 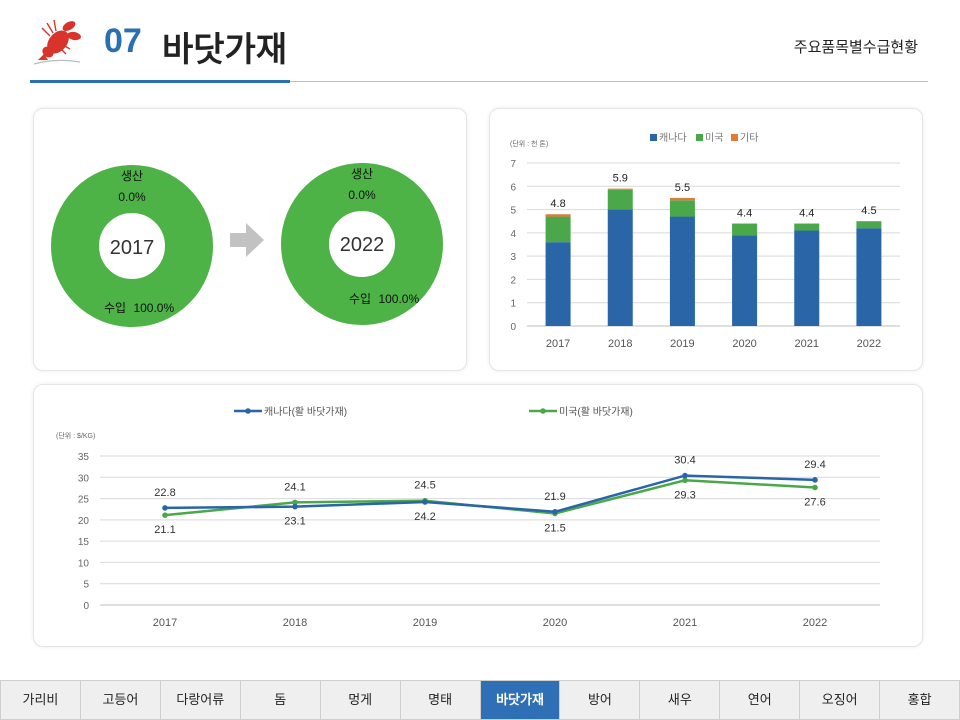 I want to click on line-xtick-label: 2022, so click(x=815, y=623).